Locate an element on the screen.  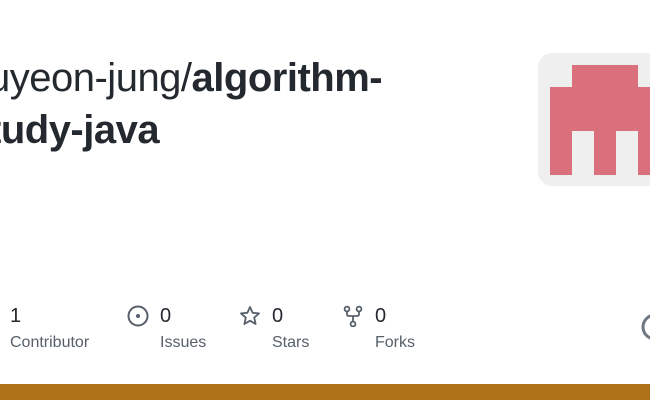
stars-count: 0 is located at coordinates (278, 315).